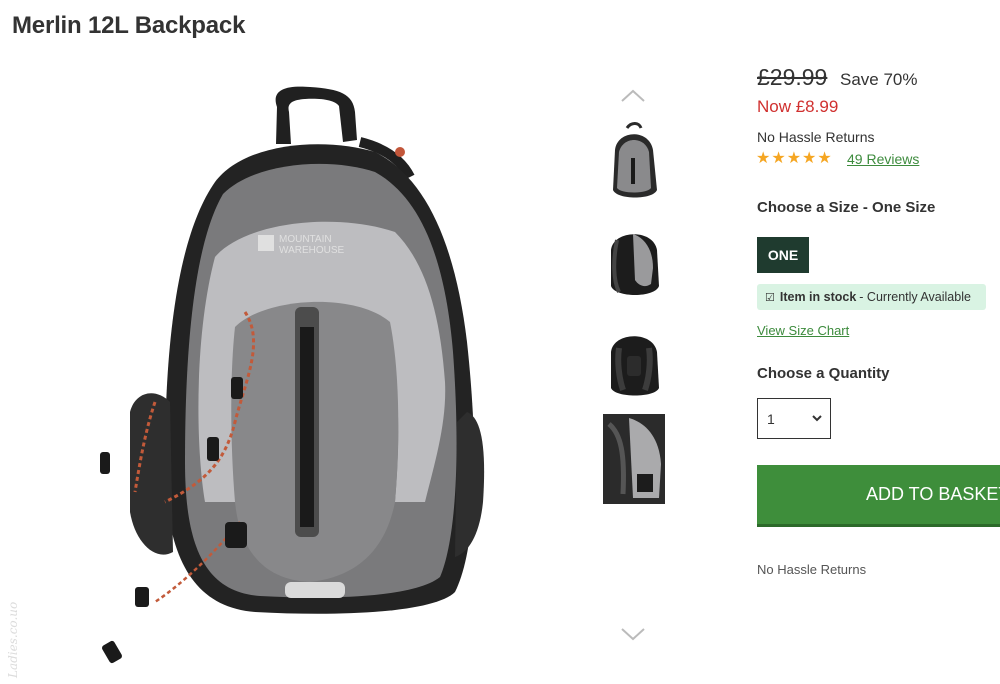 This screenshot has height=684, width=1000. Describe the element at coordinates (634, 459) in the screenshot. I see `thumbnail-open-inside` at that location.